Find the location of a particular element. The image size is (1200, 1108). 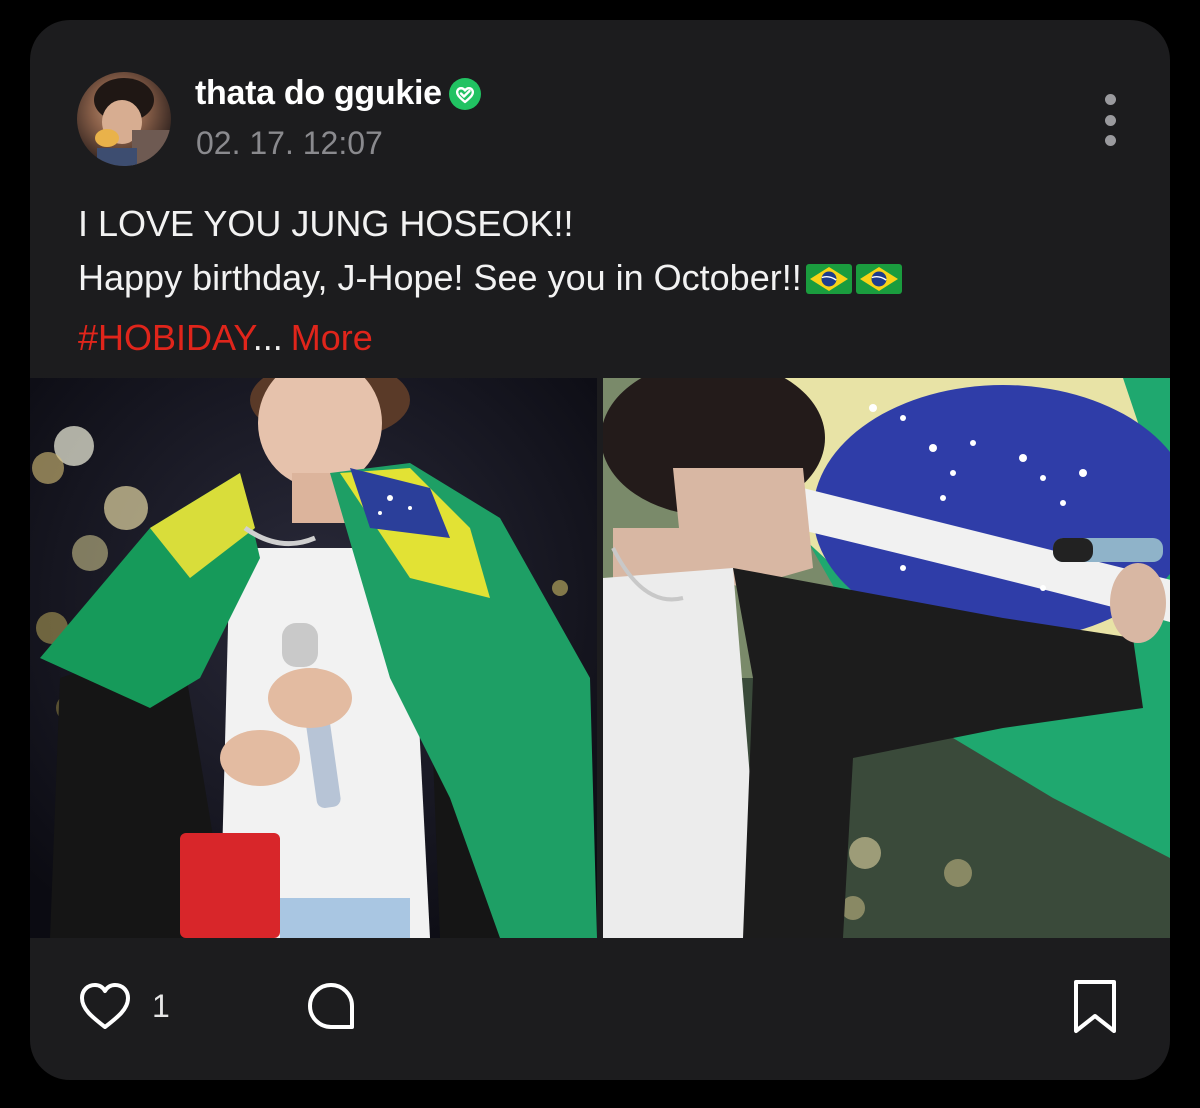

post-actions-bar: 1 is located at coordinates (600, 1009).